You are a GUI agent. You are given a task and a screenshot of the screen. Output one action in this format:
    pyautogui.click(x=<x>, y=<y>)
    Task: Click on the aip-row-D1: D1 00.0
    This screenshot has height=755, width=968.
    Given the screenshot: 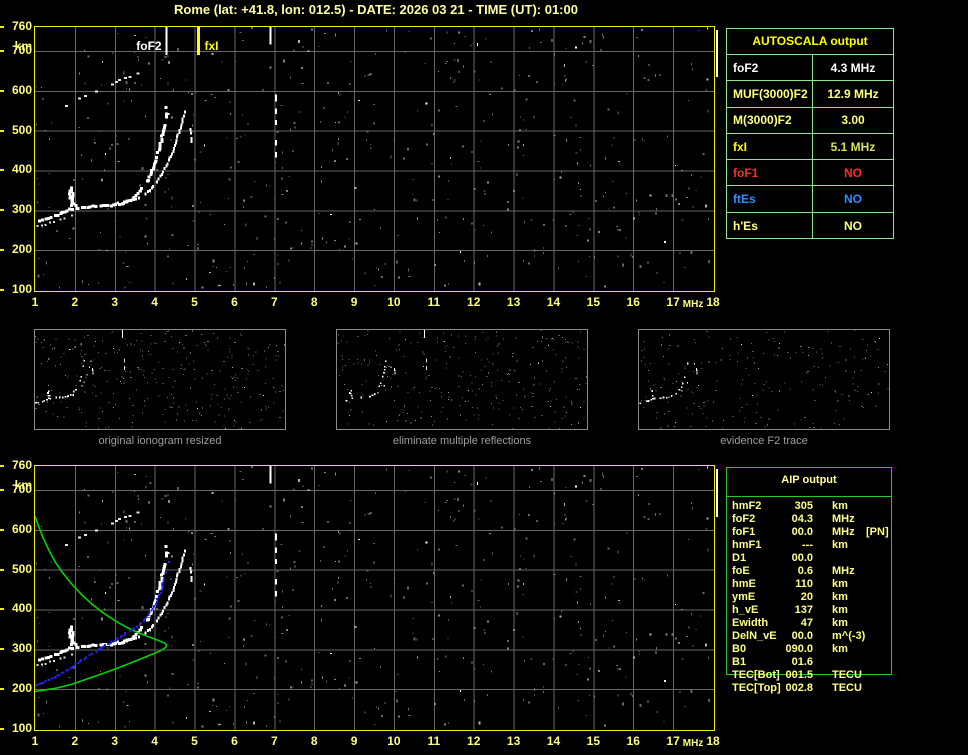 What is the action you would take?
    pyautogui.click(x=819, y=558)
    